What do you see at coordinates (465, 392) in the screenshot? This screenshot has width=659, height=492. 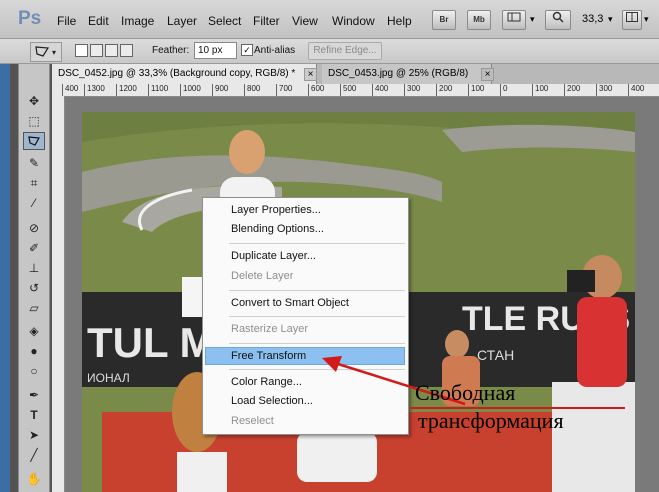 I see `annotation-text-line1: Свободная` at bounding box center [465, 392].